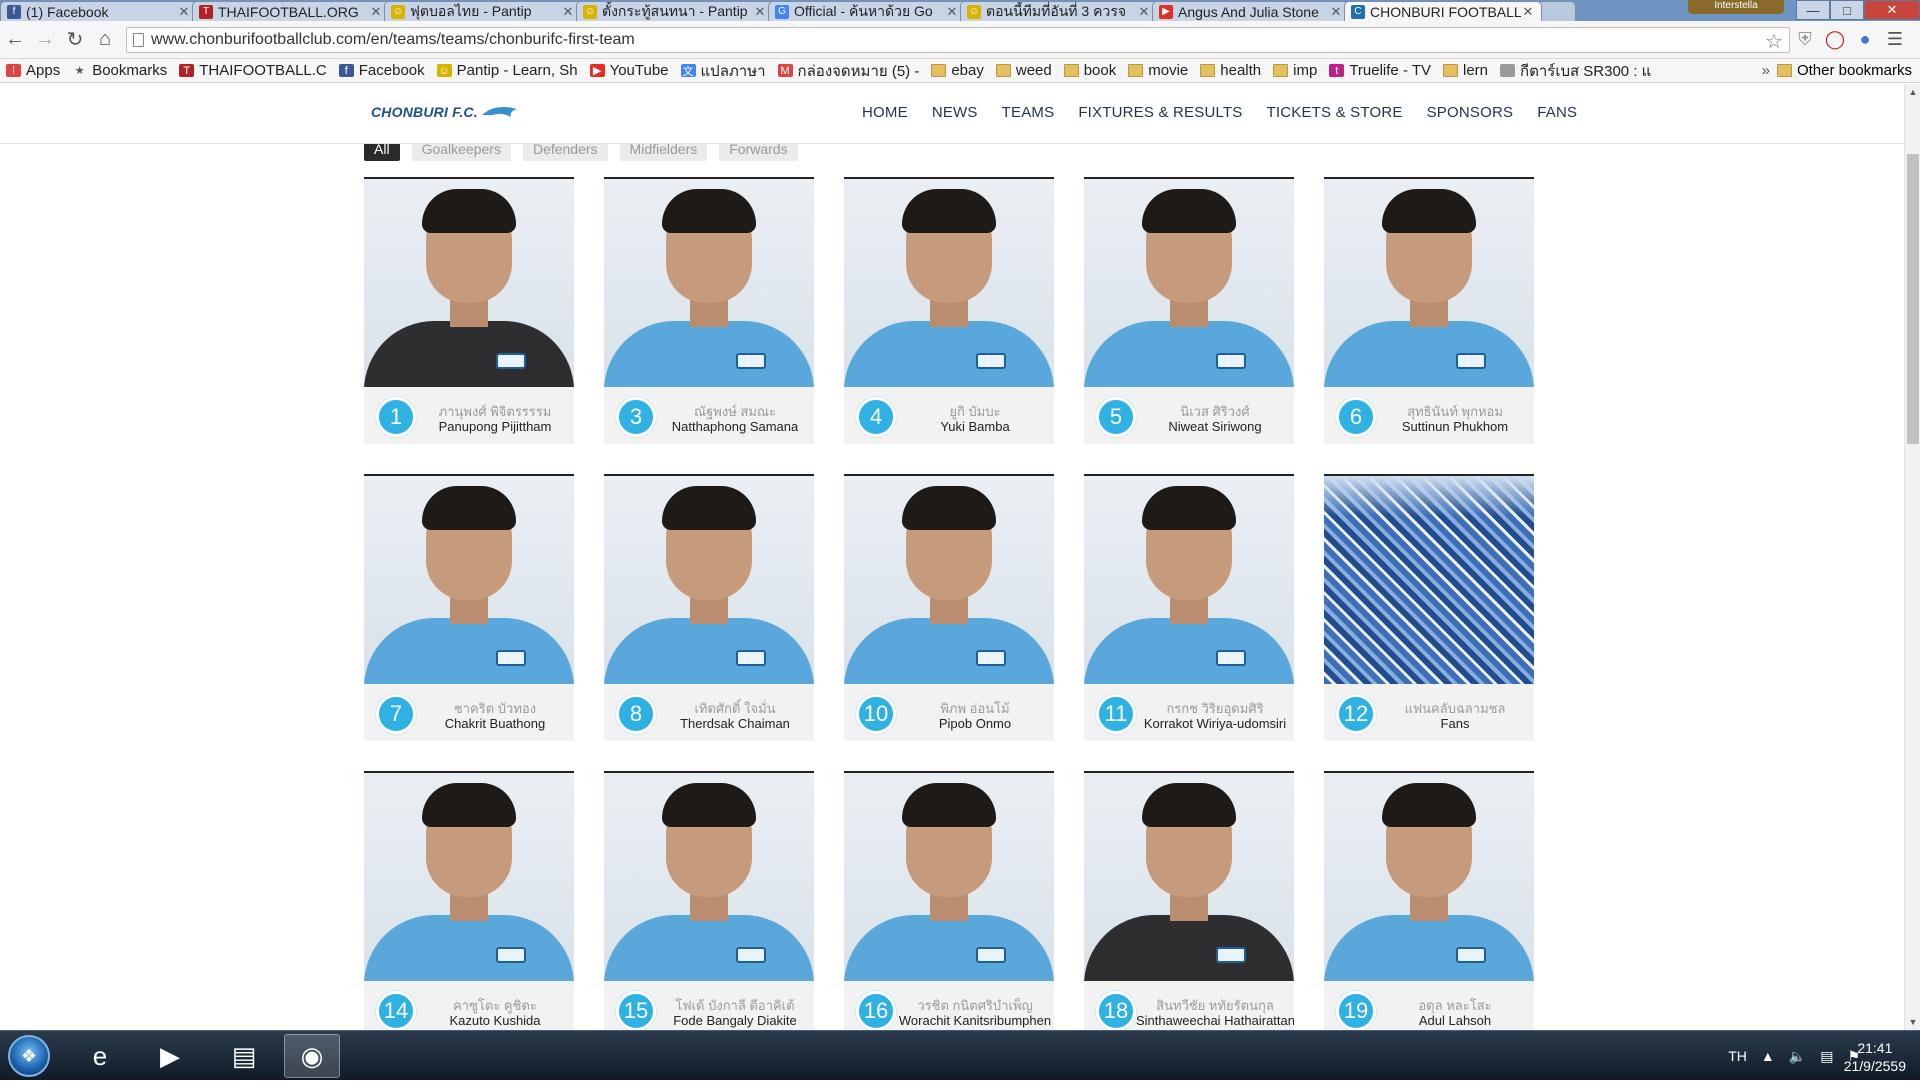  Describe the element at coordinates (1844, 70) in the screenshot. I see `other-bookmarks: Other bookmarks` at that location.